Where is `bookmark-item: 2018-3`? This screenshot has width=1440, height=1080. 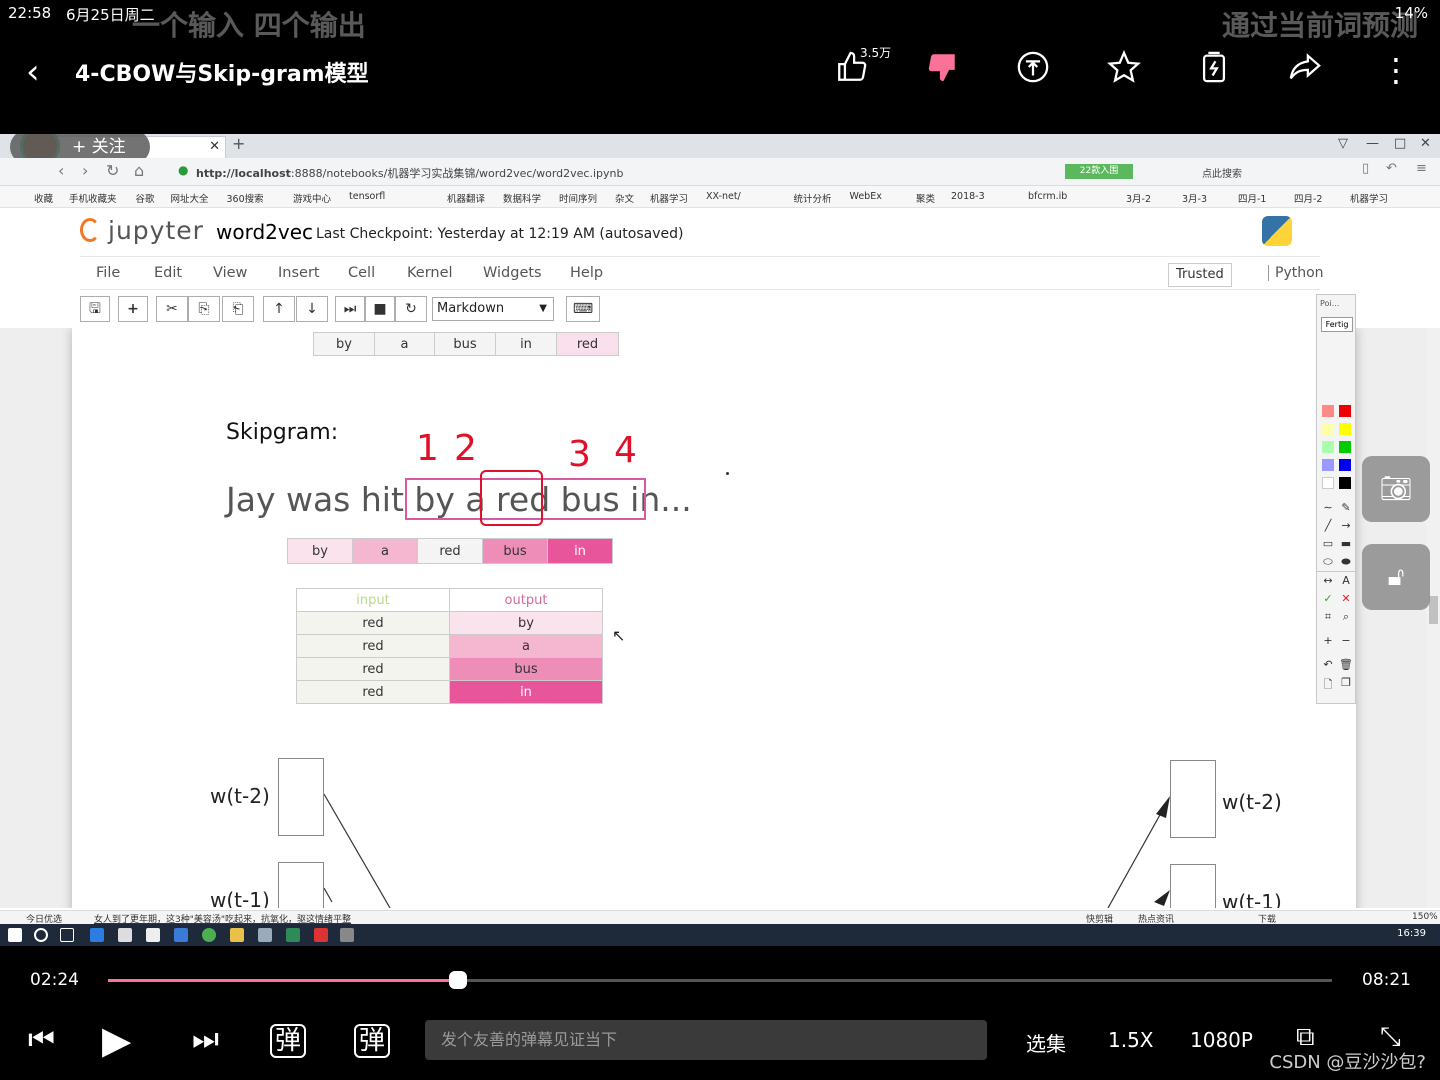
bookmark-item: 2018-3 is located at coordinates (968, 196).